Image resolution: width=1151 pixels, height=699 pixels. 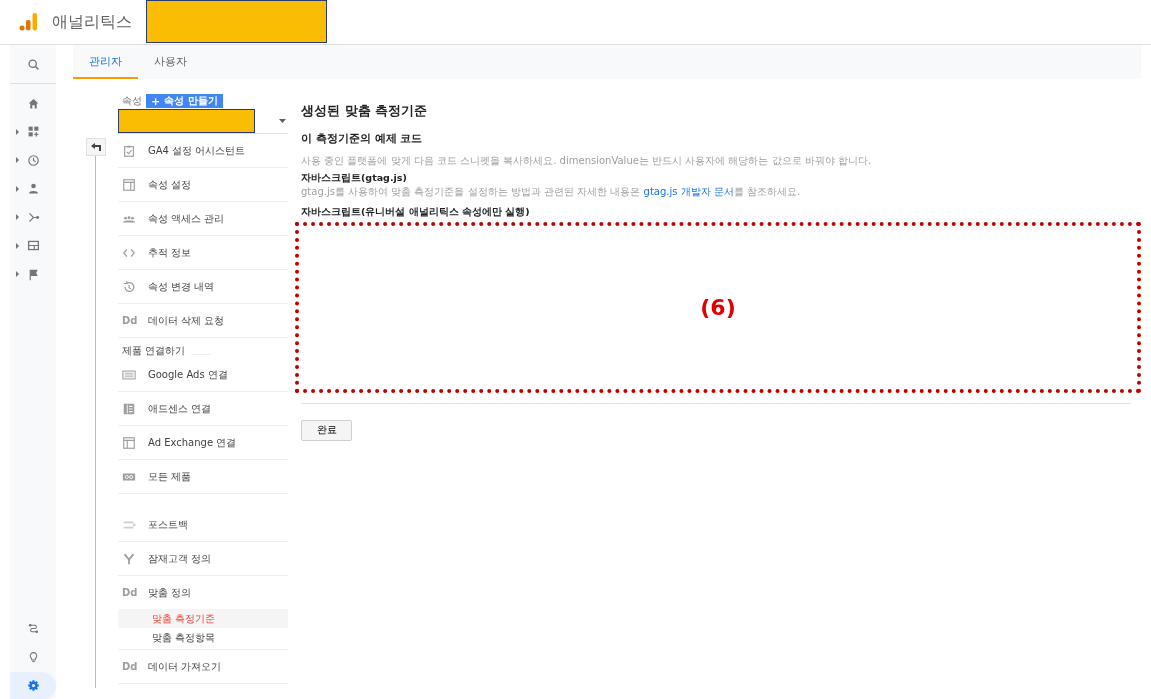 I want to click on route-icon, so click(x=33, y=629).